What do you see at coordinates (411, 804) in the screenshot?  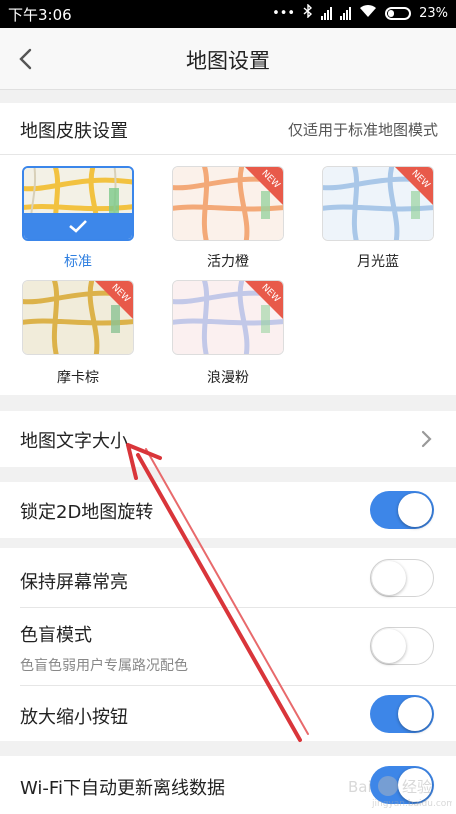 I see `svg-text: jingyan.baidu.com` at bounding box center [411, 804].